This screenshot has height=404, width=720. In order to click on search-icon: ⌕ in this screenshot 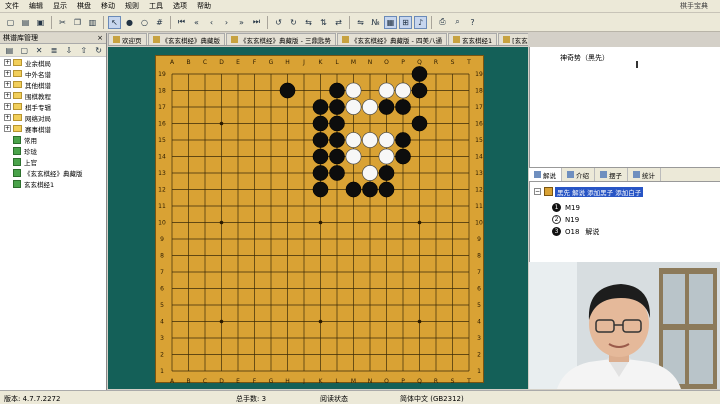, I will do `click(457, 22)`.